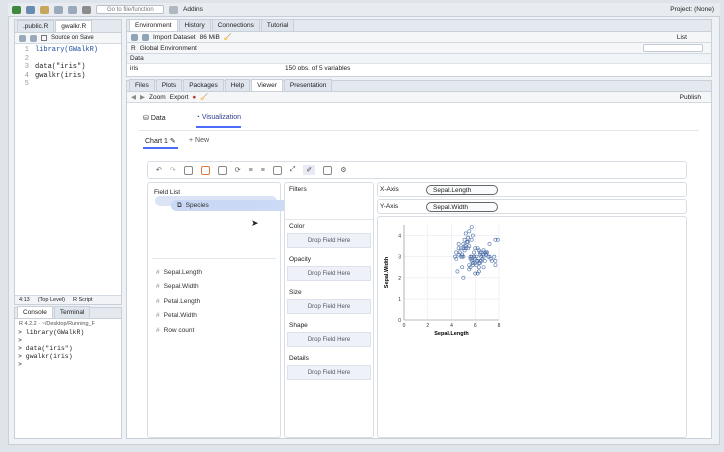  What do you see at coordinates (255, 223) in the screenshot?
I see `mouse-cursor-icon: ➤` at bounding box center [255, 223].